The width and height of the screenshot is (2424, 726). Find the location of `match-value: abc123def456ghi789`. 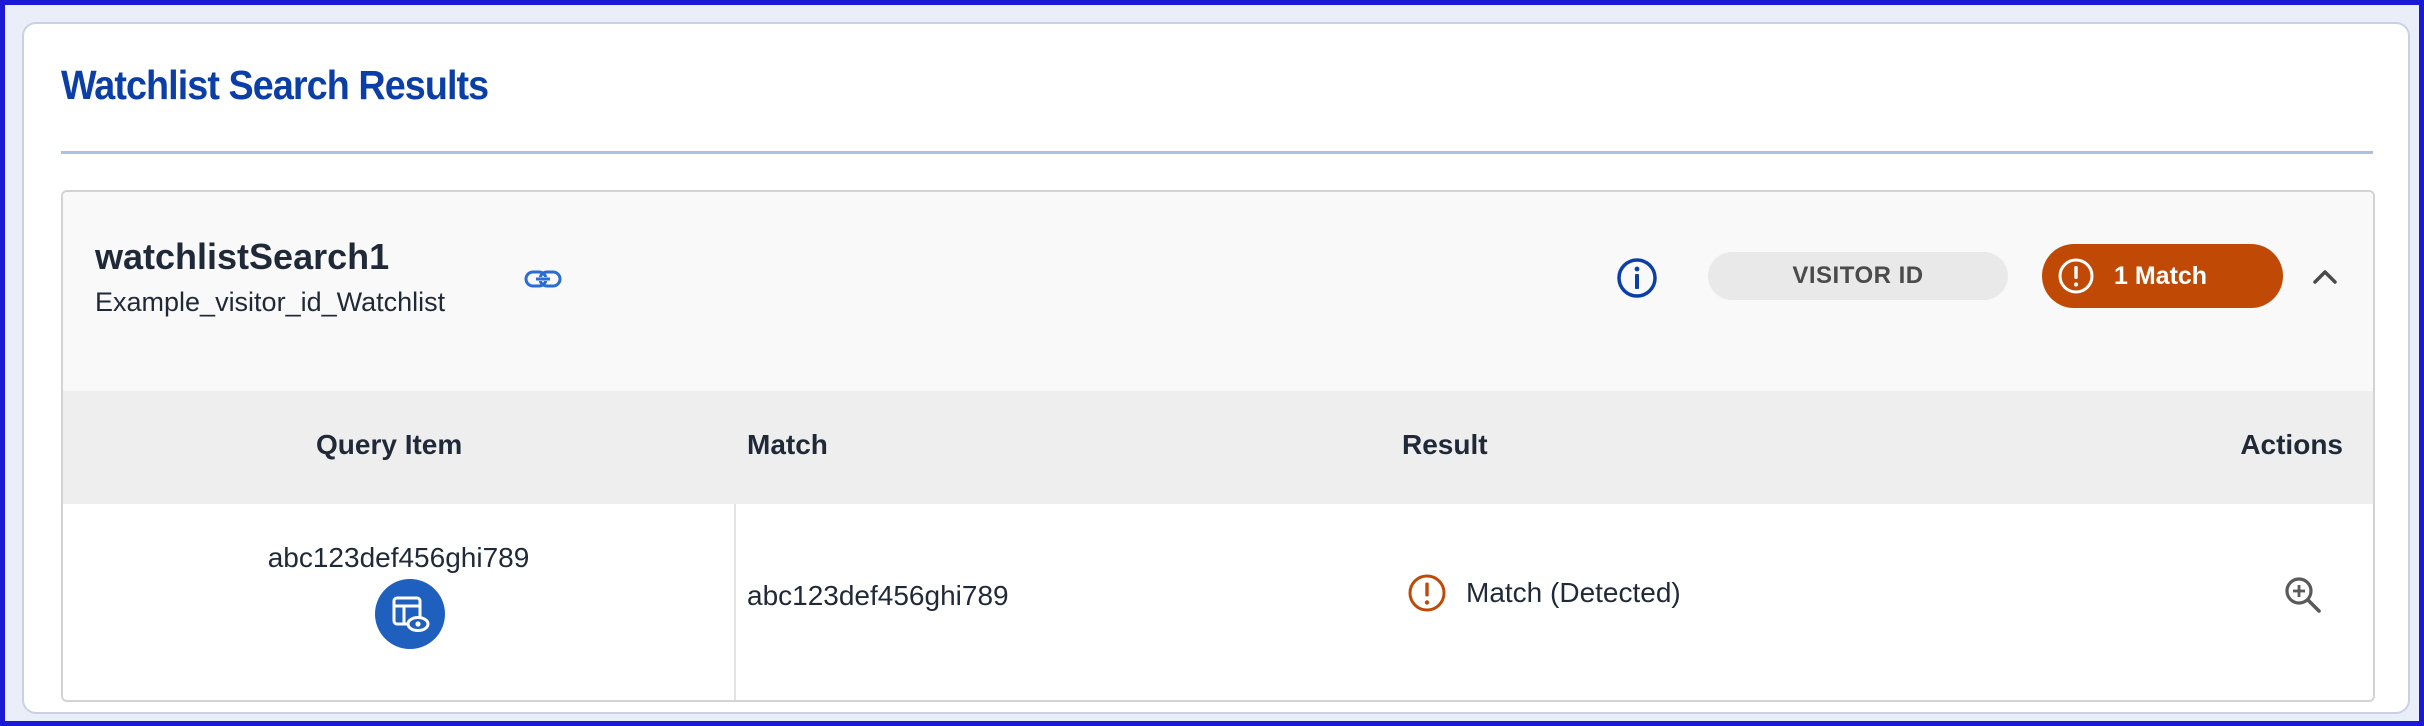

match-value: abc123def456ghi789 is located at coordinates (878, 595).